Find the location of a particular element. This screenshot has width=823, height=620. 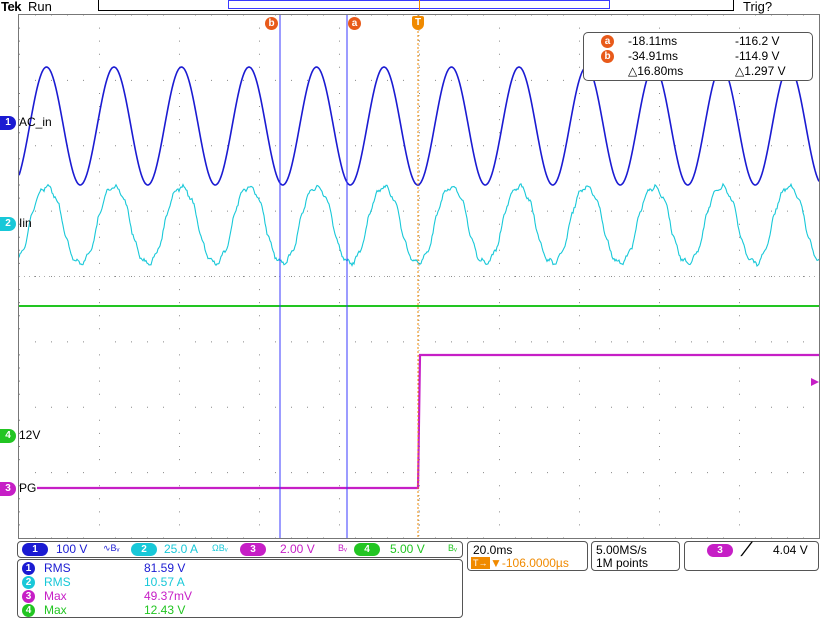

trigger-status: Trig? is located at coordinates (757, 7).